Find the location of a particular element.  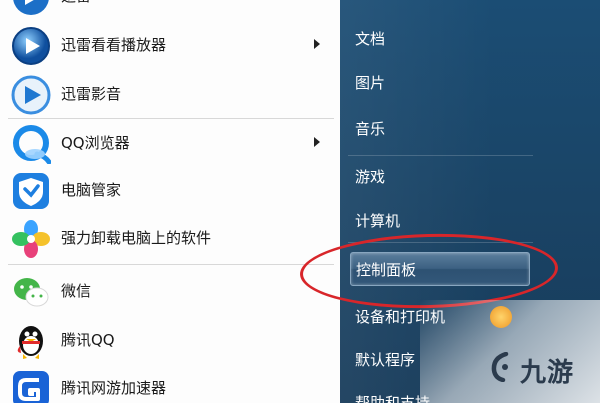

right-item-games: 游戏 is located at coordinates (440, 177).